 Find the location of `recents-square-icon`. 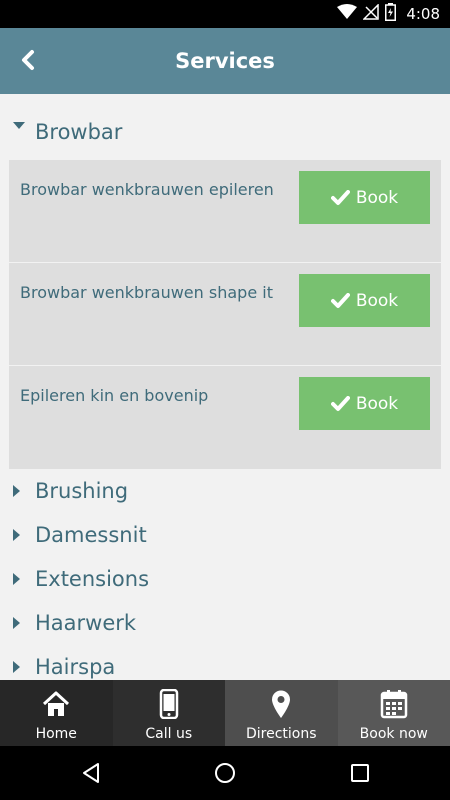

recents-square-icon is located at coordinates (360, 773).